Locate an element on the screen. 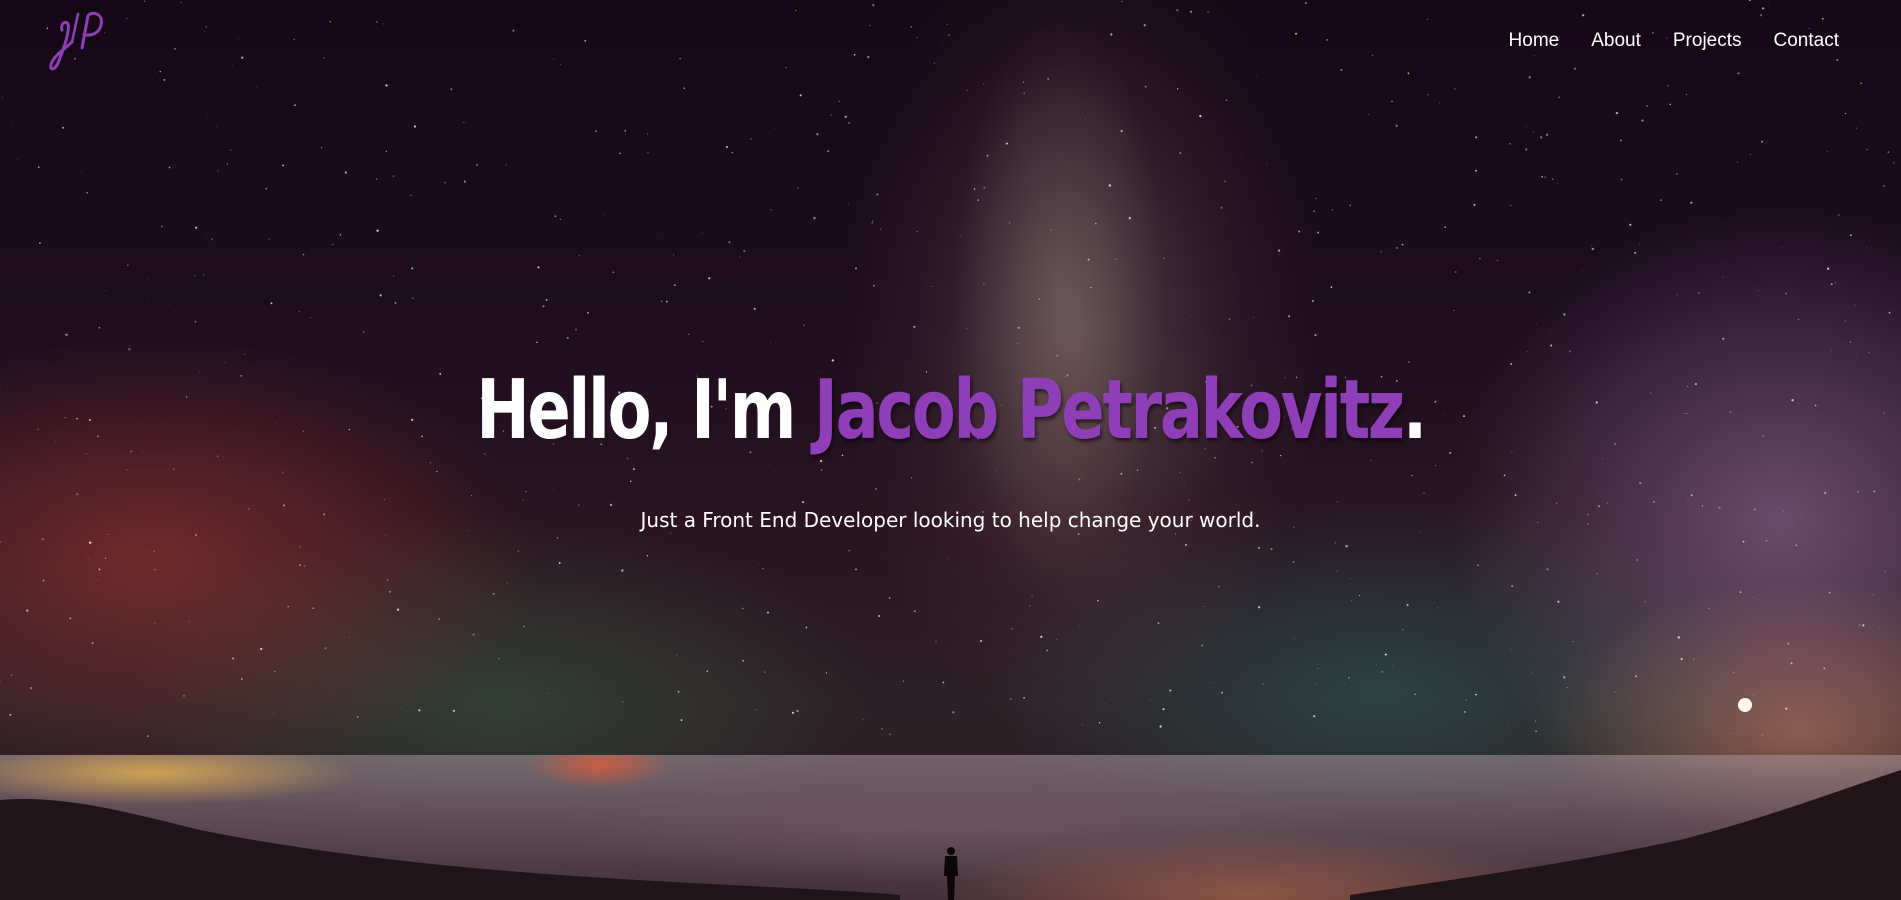  nav-about-link: About is located at coordinates (1616, 41).